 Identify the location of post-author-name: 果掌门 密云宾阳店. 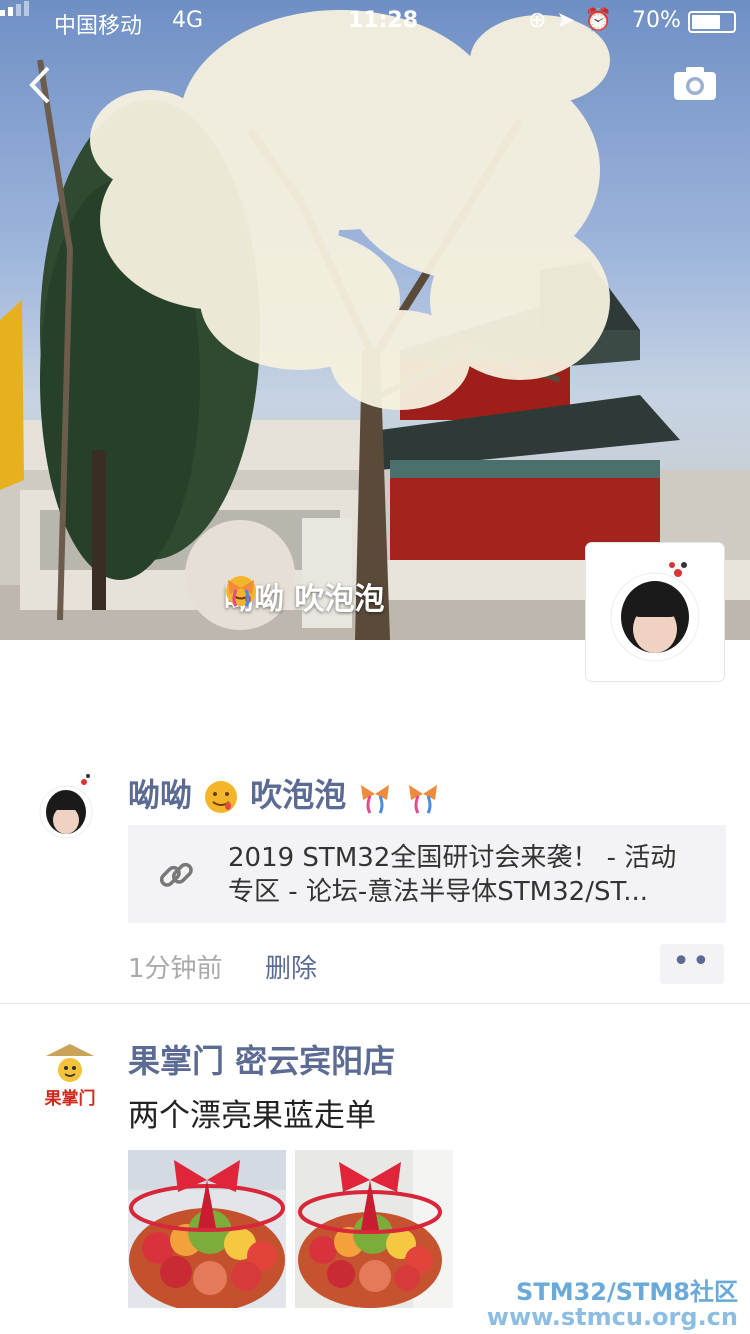
(261, 1059).